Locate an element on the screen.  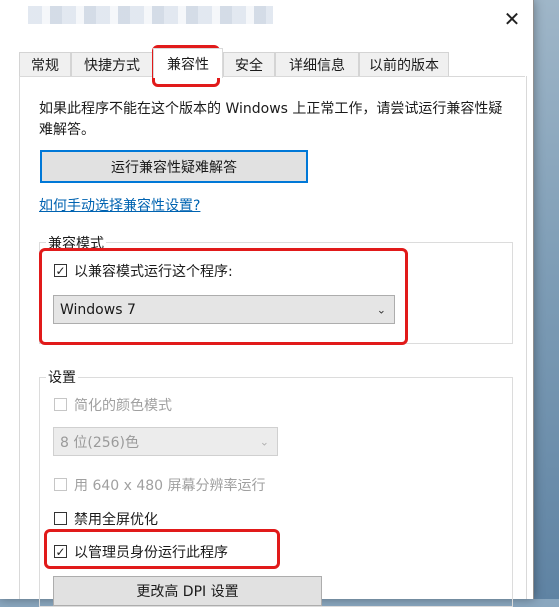
tab-previous-versions: 以前的版本 is located at coordinates (404, 64).